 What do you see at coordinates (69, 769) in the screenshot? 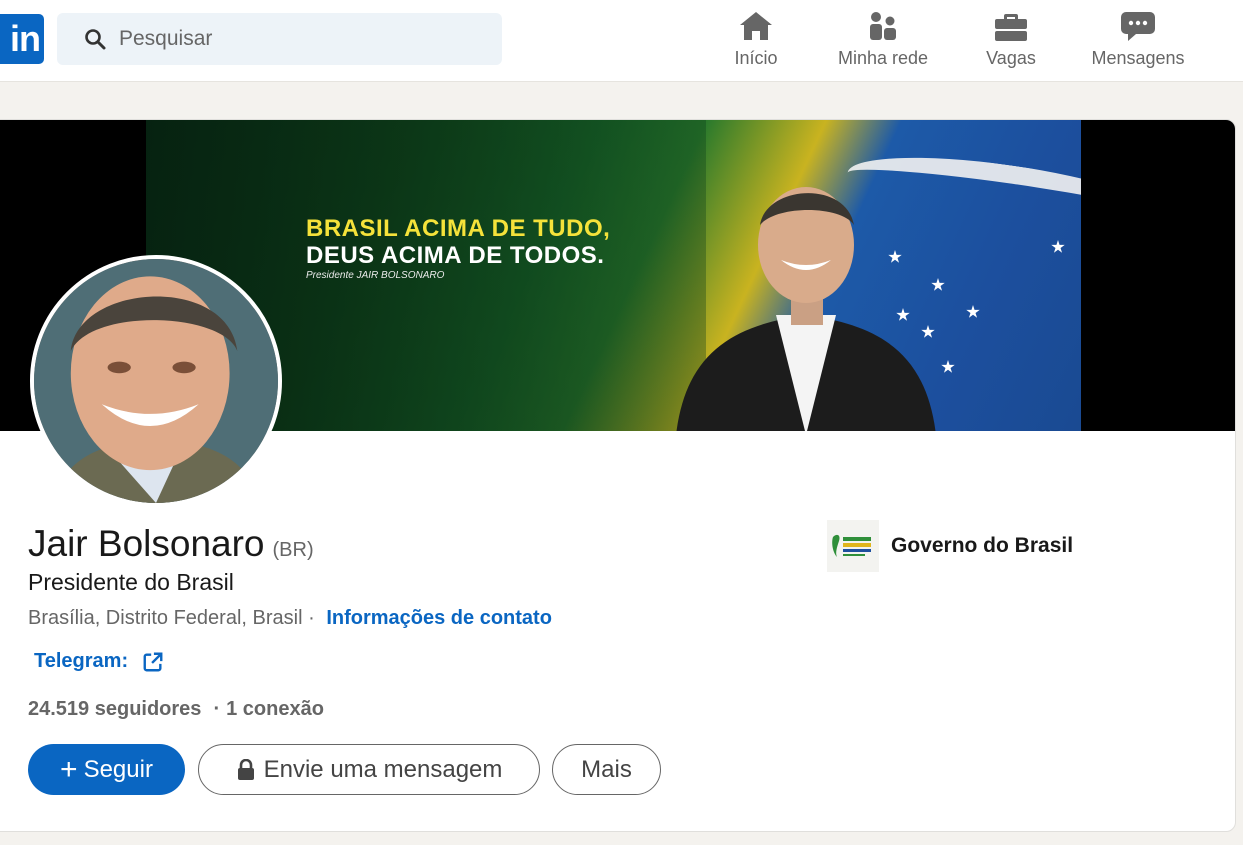
I see `plus-icon: +` at bounding box center [69, 769].